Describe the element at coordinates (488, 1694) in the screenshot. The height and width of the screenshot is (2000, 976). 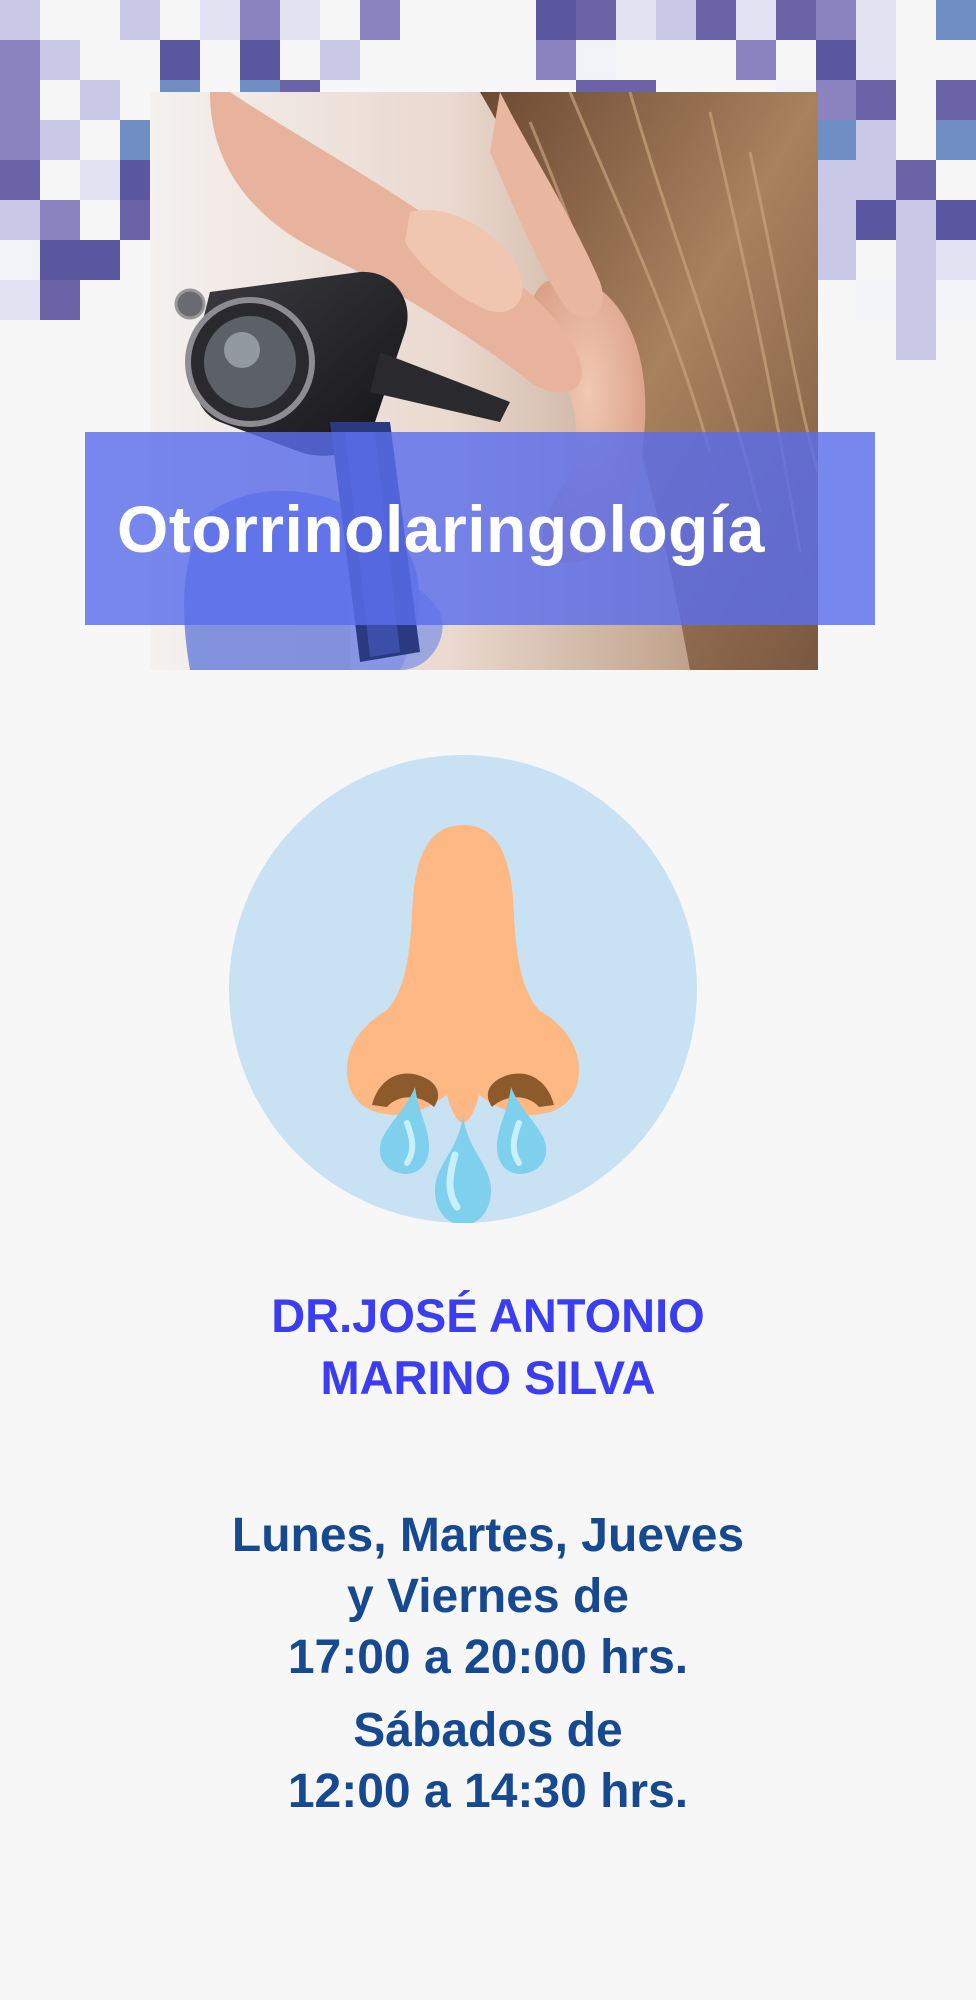
I see `schedule-spacer` at that location.